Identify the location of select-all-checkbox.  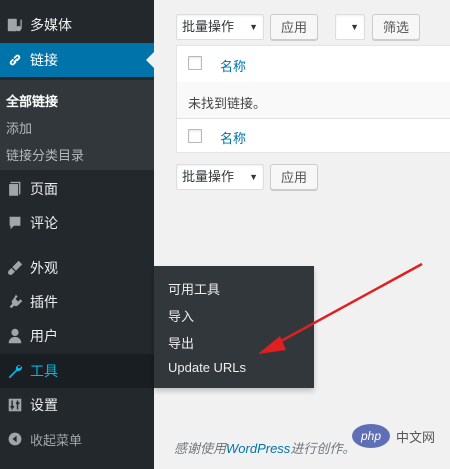
(195, 63).